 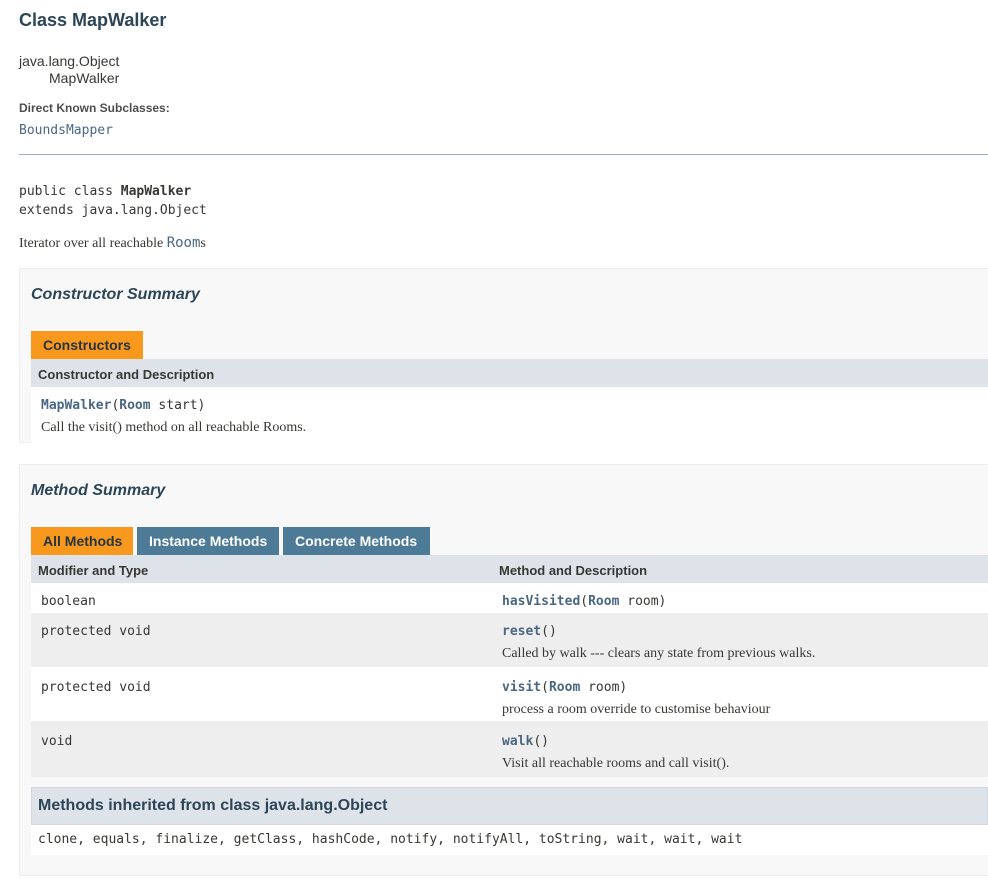 I want to click on declaration-prefix: public class, so click(x=70, y=191).